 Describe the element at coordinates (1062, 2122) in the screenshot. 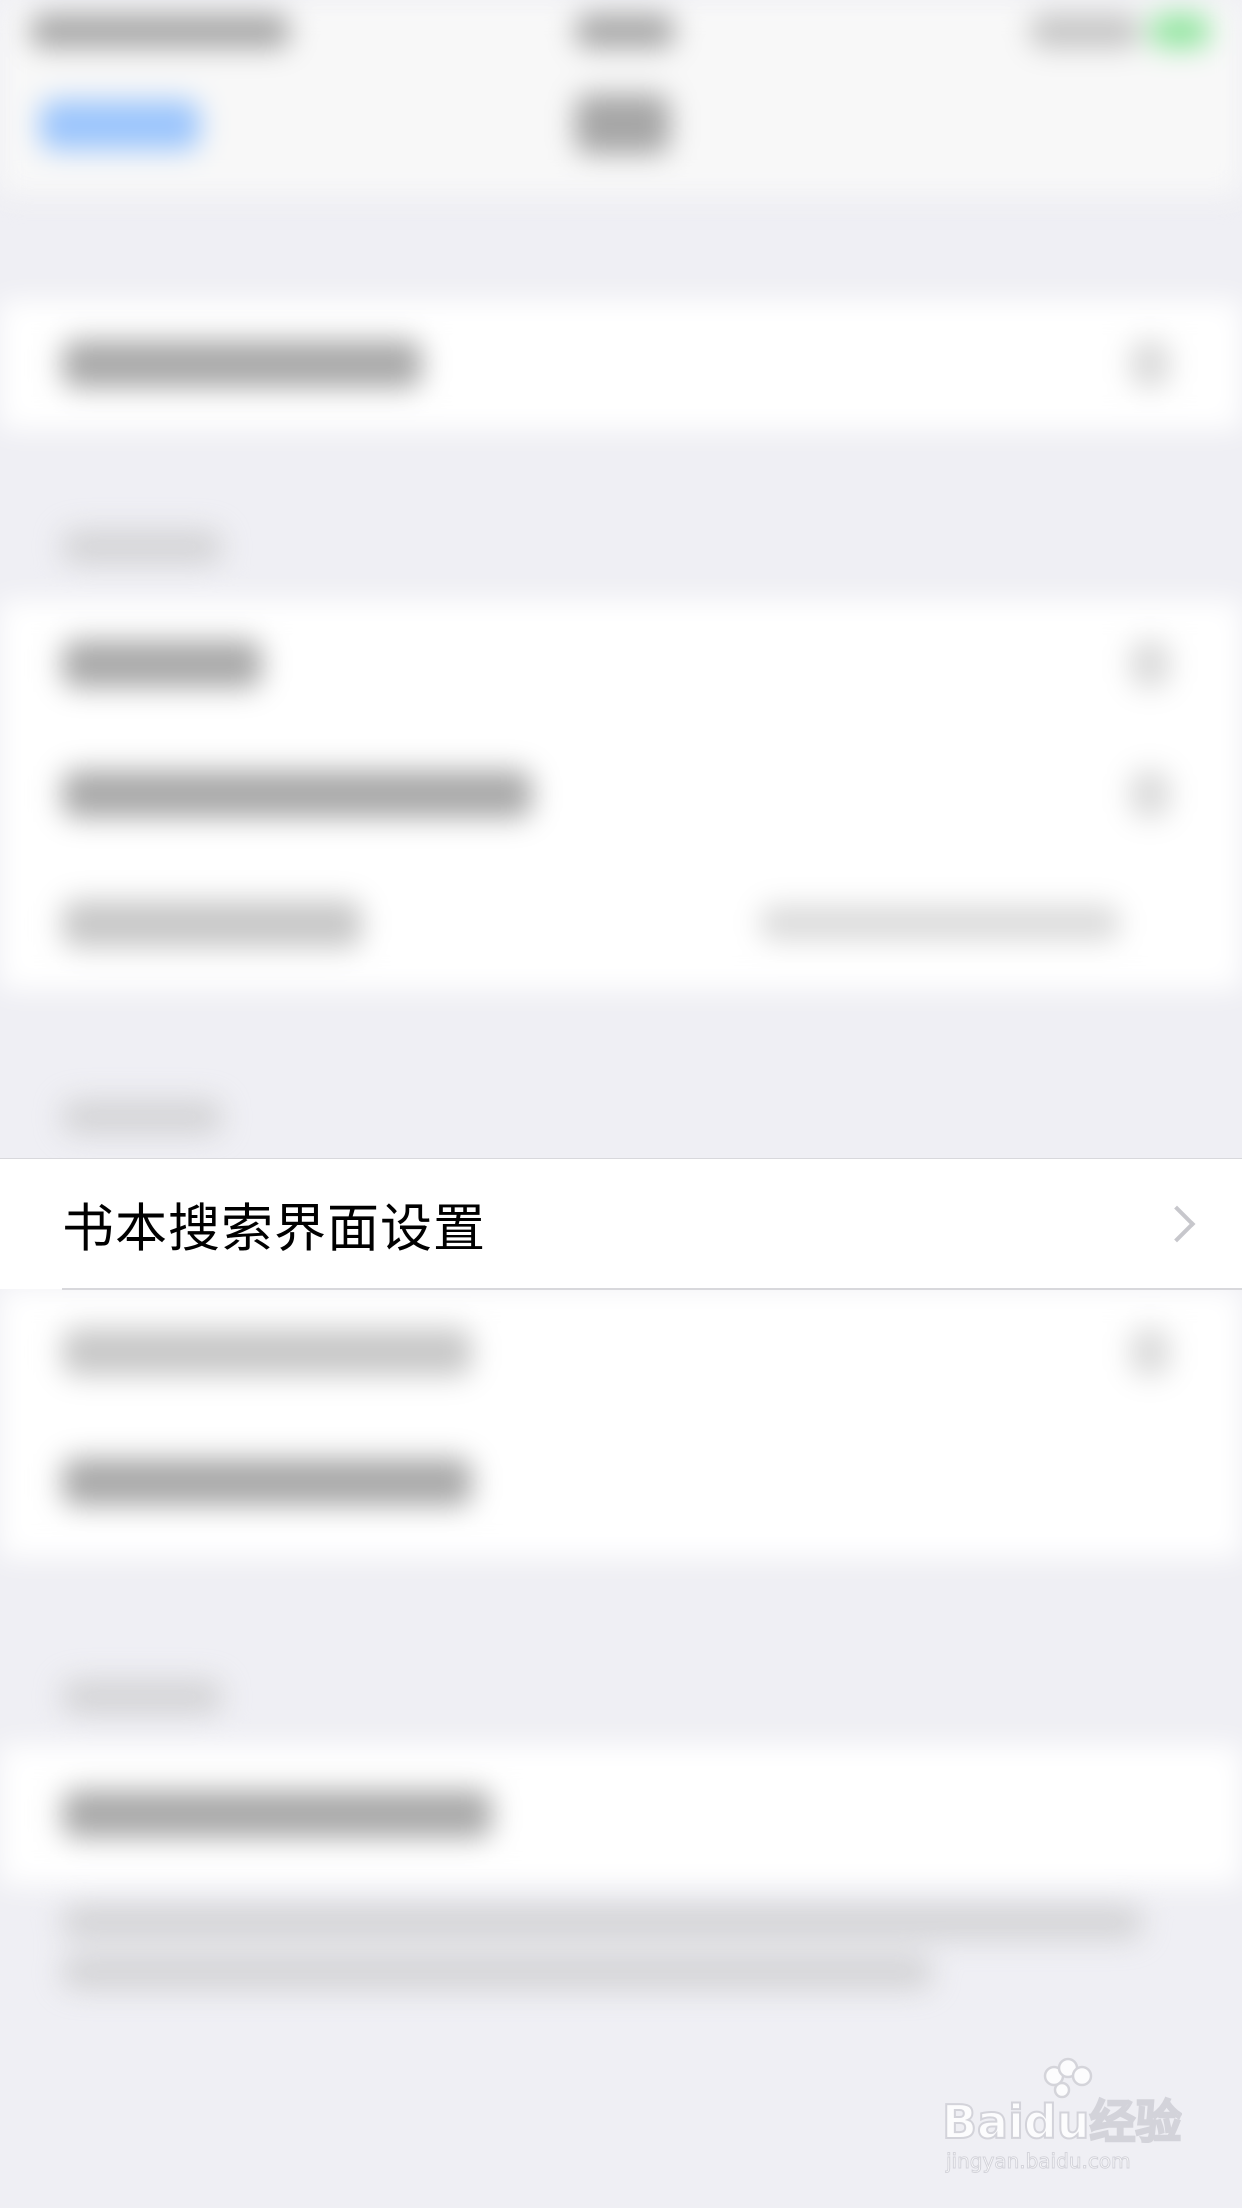

I see `svg-text: Baidu经验` at that location.